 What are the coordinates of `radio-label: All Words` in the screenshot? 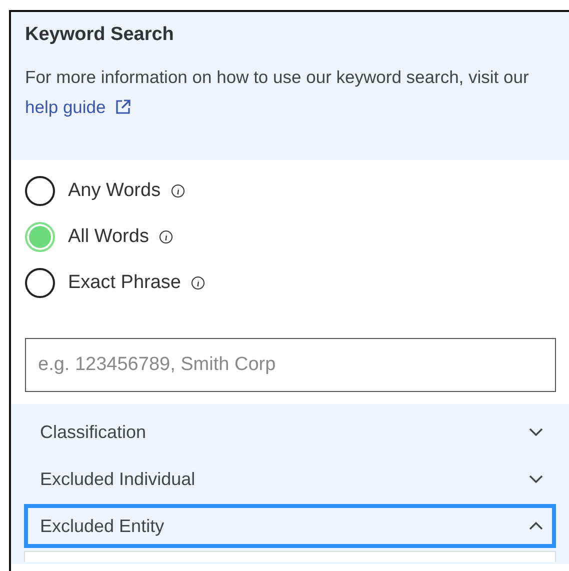 It's located at (108, 237).